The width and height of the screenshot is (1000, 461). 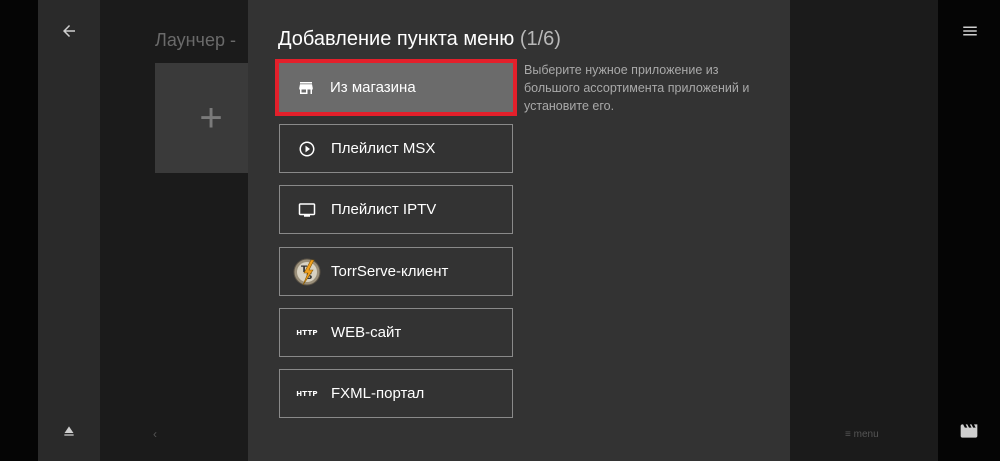 I want to click on plus-icon: +, so click(x=211, y=118).